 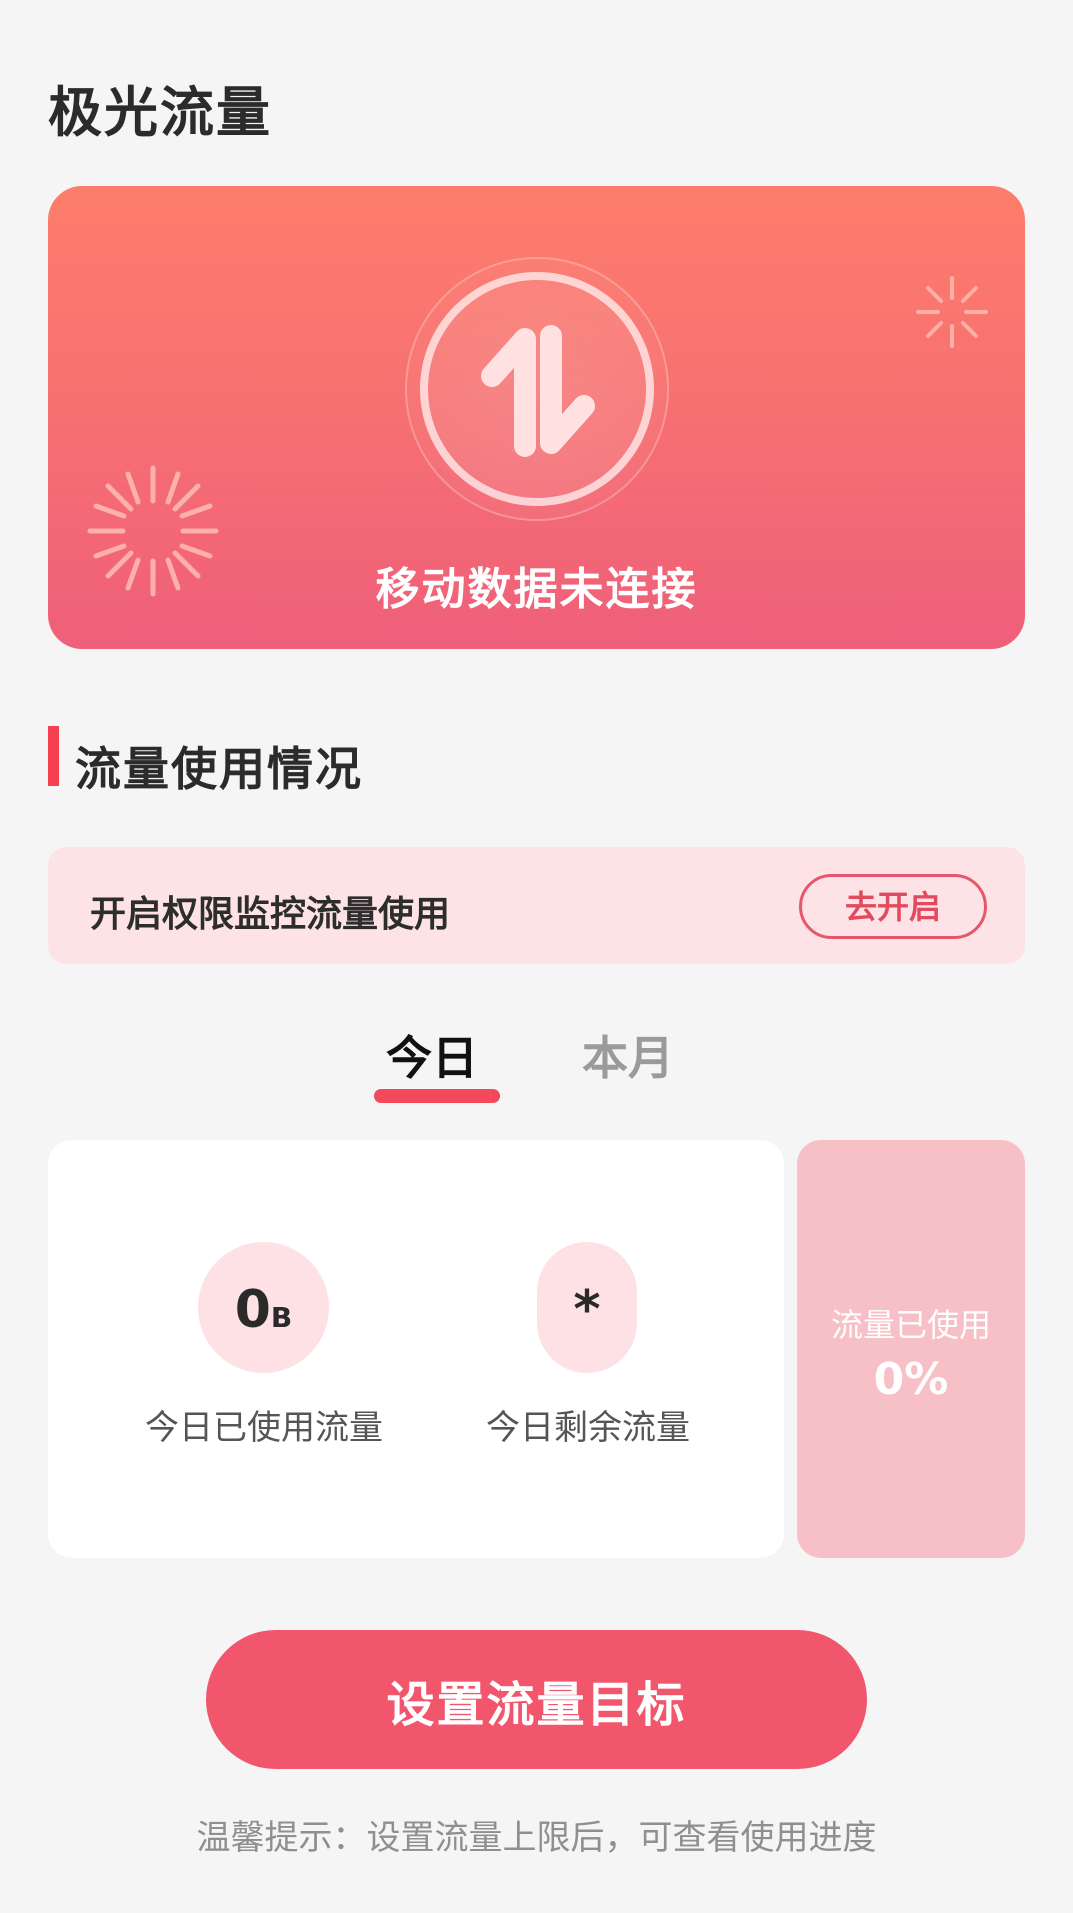 I want to click on enable-permission-button: 去开启, so click(x=893, y=906).